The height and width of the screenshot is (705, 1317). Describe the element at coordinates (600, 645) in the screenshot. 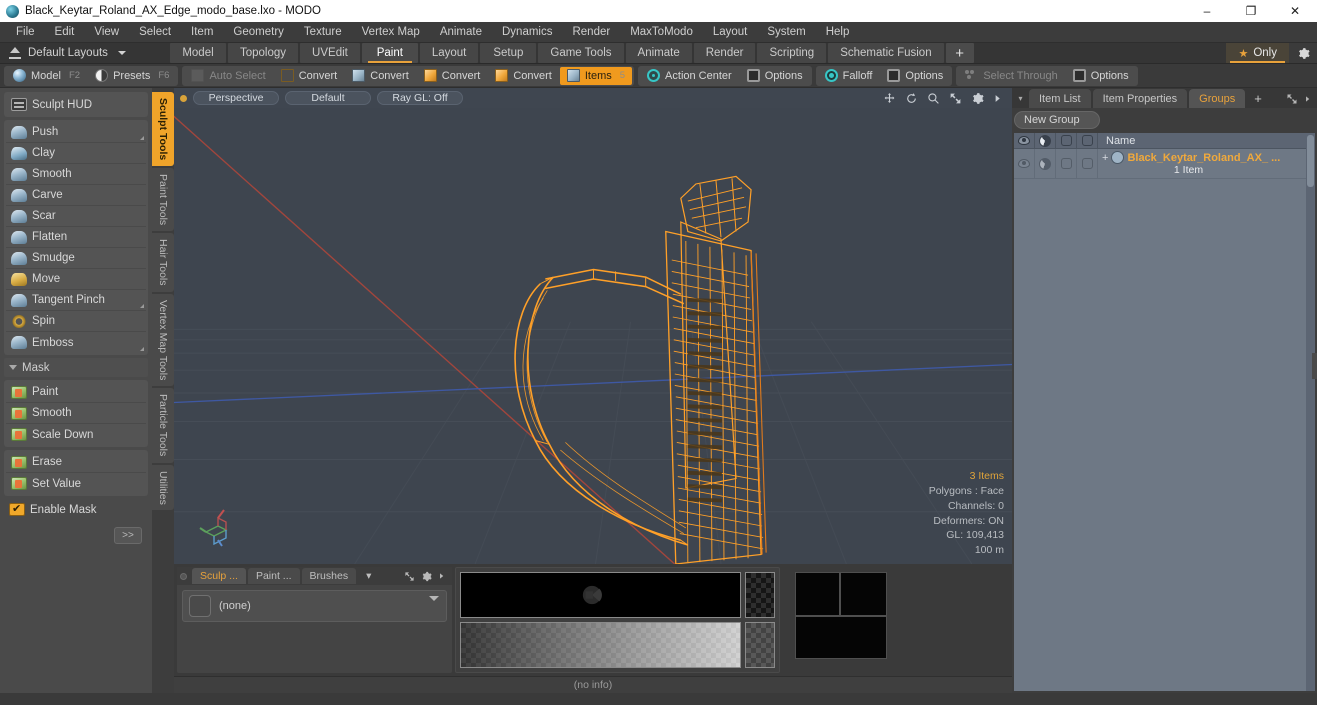

I see `falloff-gradient-preview` at that location.